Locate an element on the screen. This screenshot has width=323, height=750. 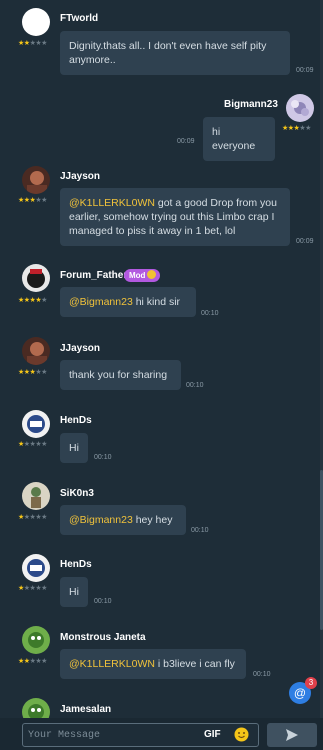
message-bubble: @Bigmann23 hey hey is located at coordinates (123, 520).